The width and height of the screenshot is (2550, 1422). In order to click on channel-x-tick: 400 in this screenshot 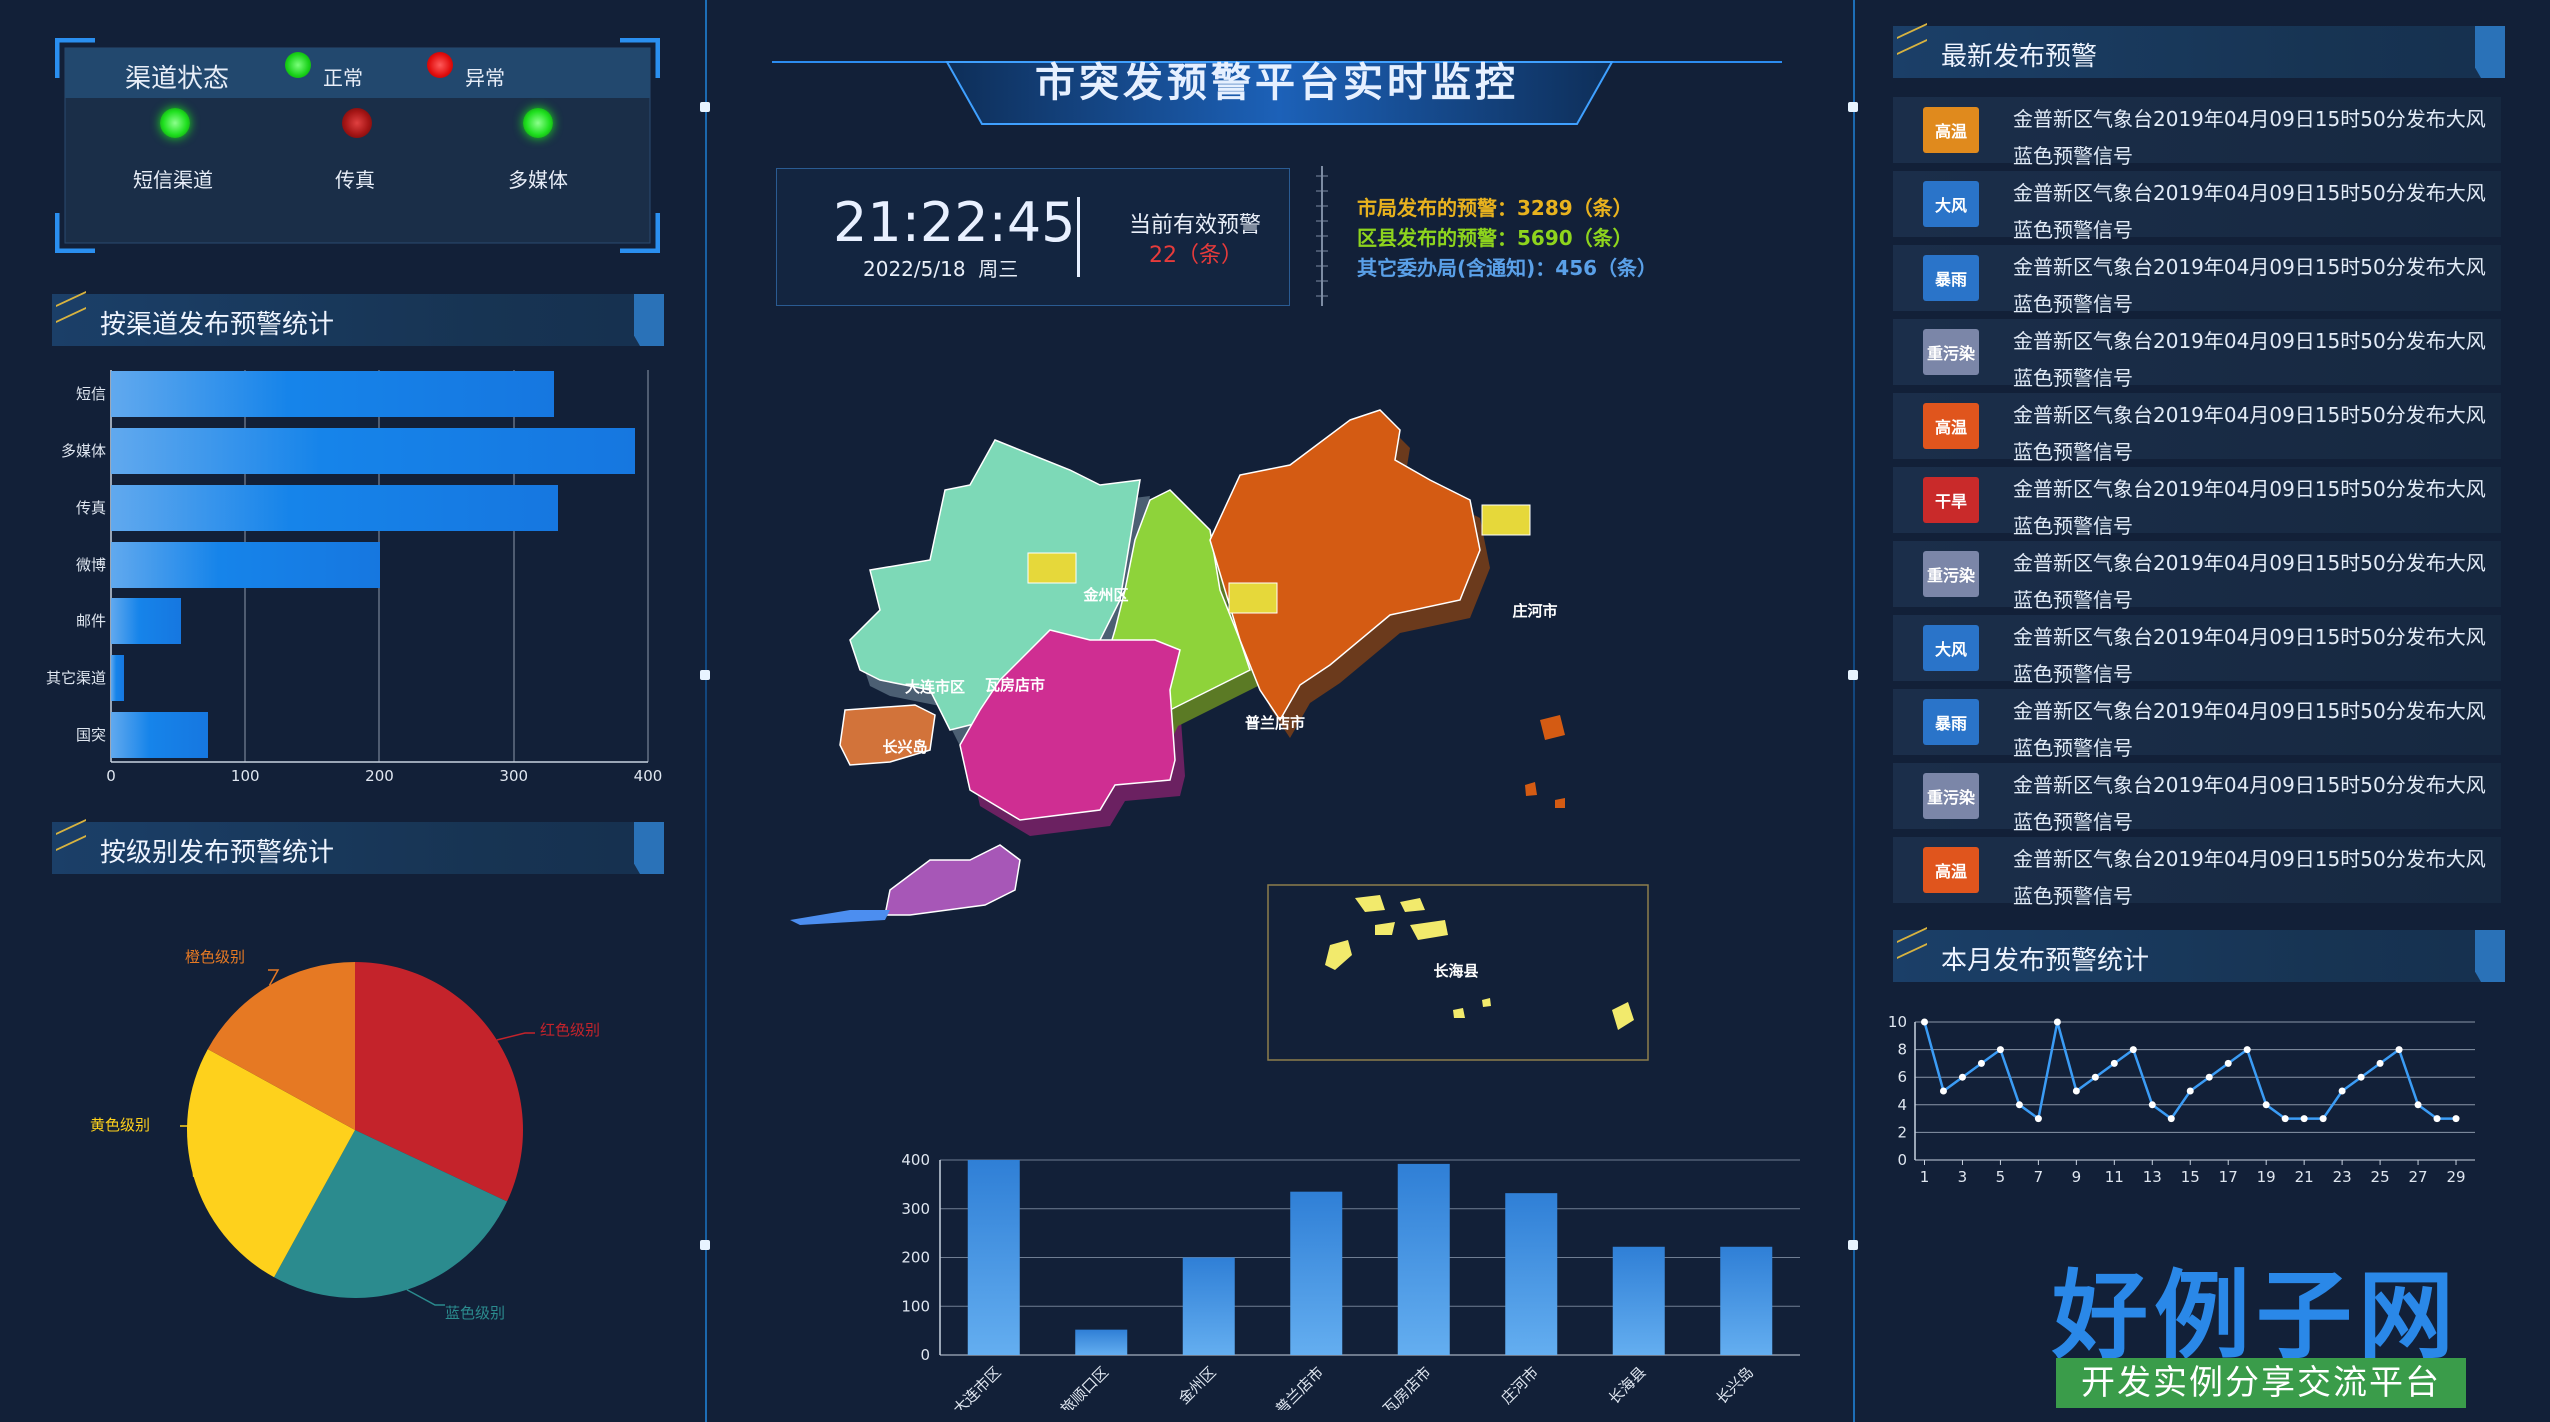, I will do `click(648, 776)`.